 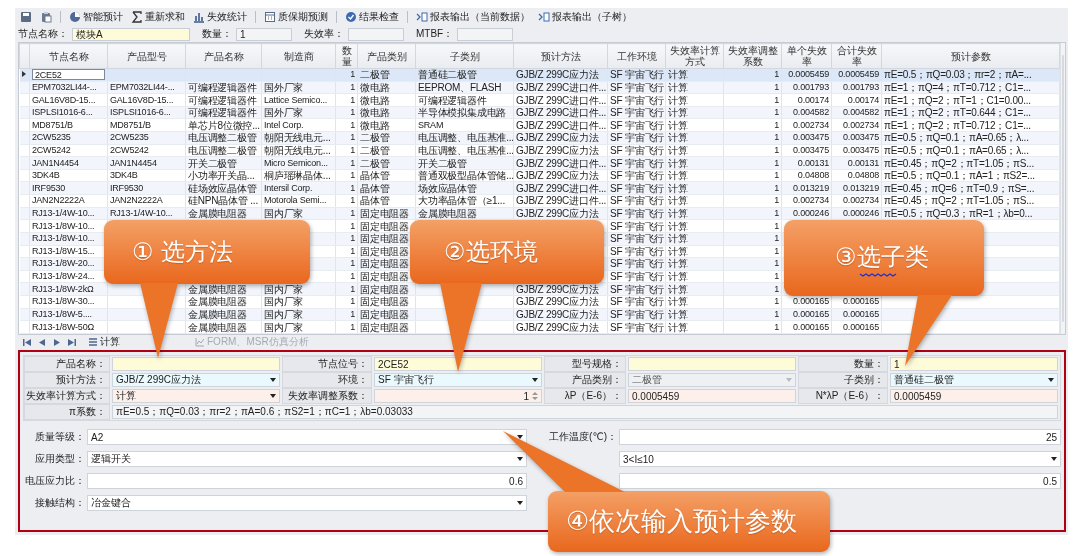 I want to click on previous-icon, so click(x=42, y=342).